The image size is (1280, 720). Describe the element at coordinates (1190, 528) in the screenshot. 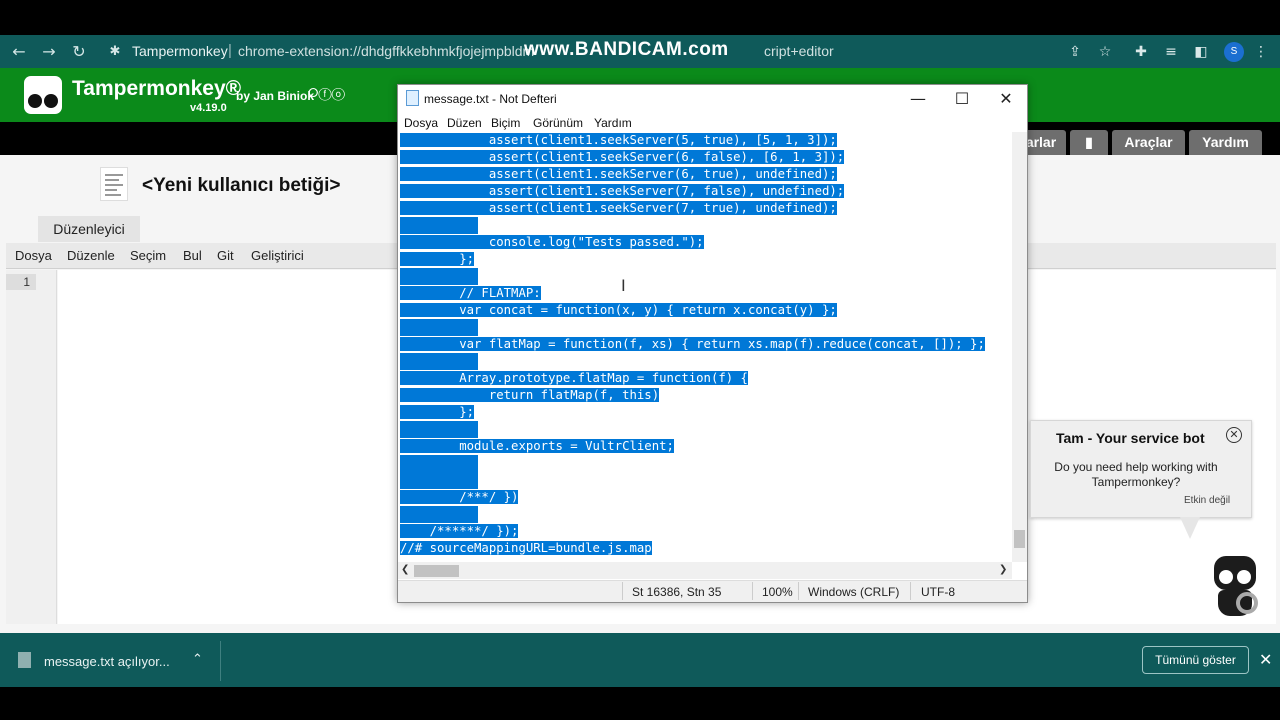

I see `bot-card-tail` at that location.